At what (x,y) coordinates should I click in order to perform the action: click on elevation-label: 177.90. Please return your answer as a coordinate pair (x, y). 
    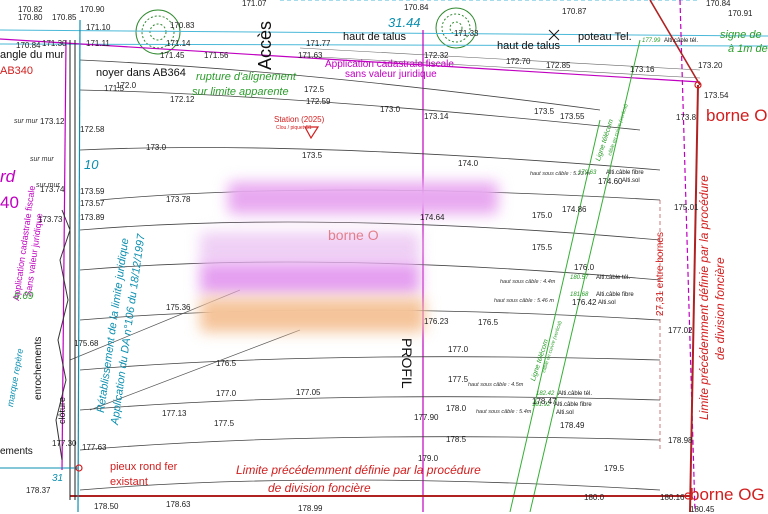
    Looking at the image, I should click on (426, 417).